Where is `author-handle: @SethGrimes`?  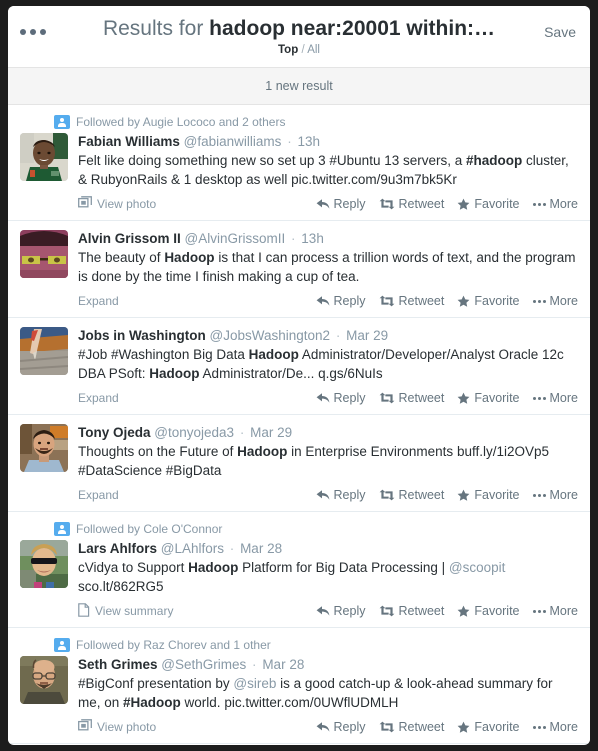 author-handle: @SethGrimes is located at coordinates (203, 664).